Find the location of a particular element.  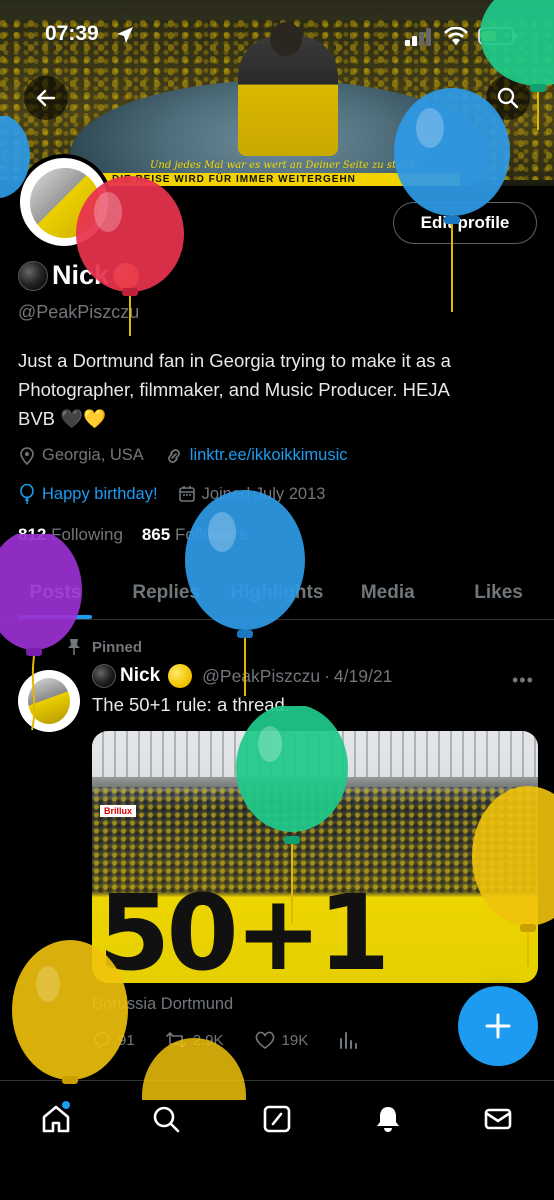

tweet-header: Nick @PeakPiszczu · 4/19/21 is located at coordinates (242, 676).